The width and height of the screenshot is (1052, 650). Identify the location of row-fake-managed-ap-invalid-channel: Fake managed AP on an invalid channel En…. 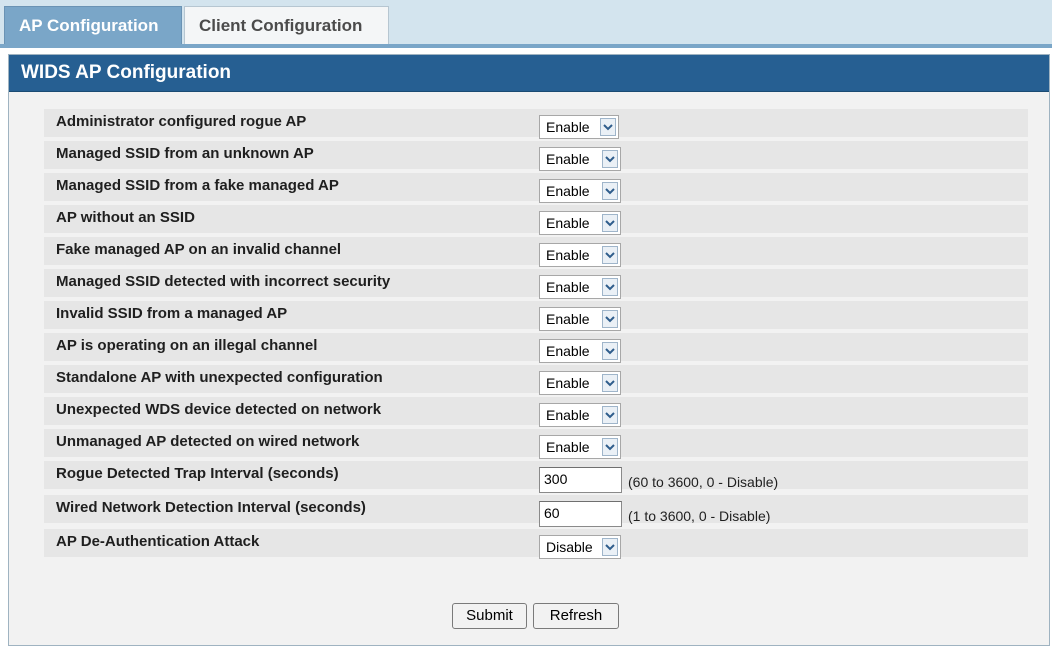
(536, 252).